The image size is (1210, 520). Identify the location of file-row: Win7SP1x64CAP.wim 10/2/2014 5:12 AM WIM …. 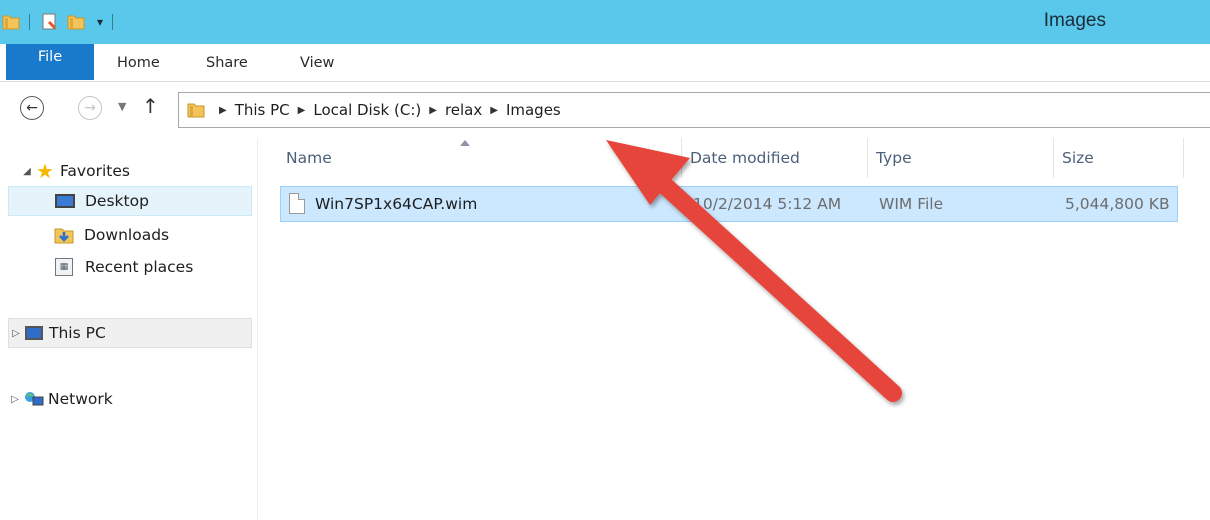
(729, 204).